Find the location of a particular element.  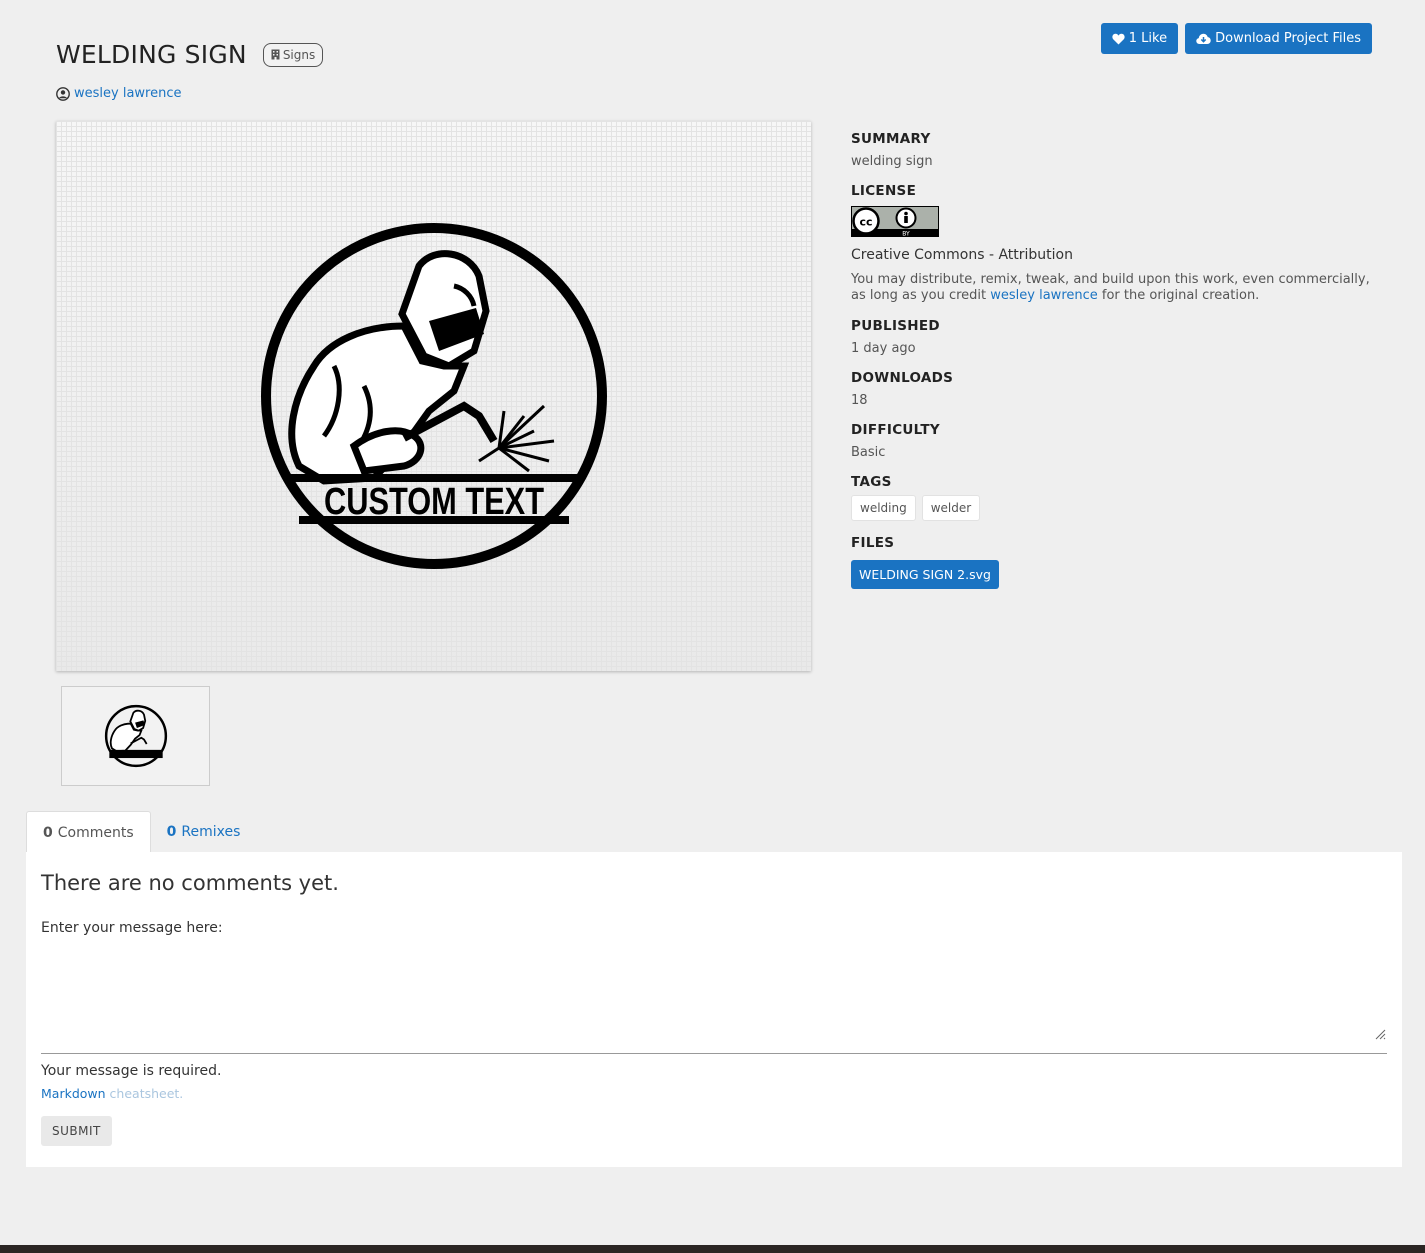

svg-text: cc is located at coordinates (865, 222).